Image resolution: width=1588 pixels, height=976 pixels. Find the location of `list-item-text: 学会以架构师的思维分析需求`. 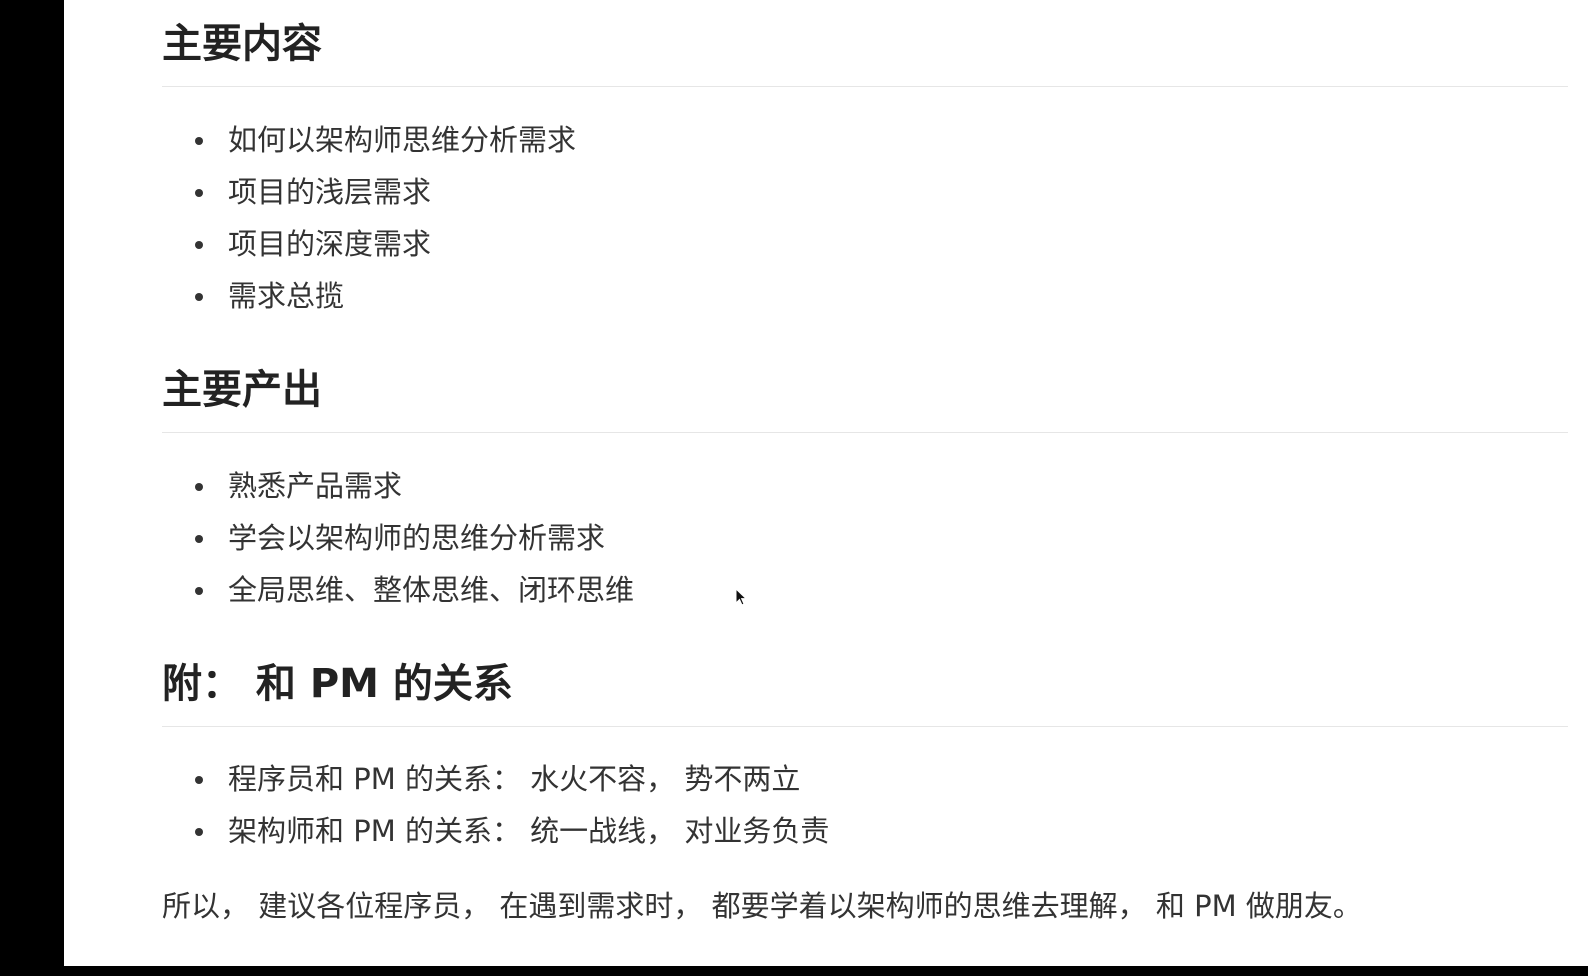

list-item-text: 学会以架构师的思维分析需求 is located at coordinates (417, 538).